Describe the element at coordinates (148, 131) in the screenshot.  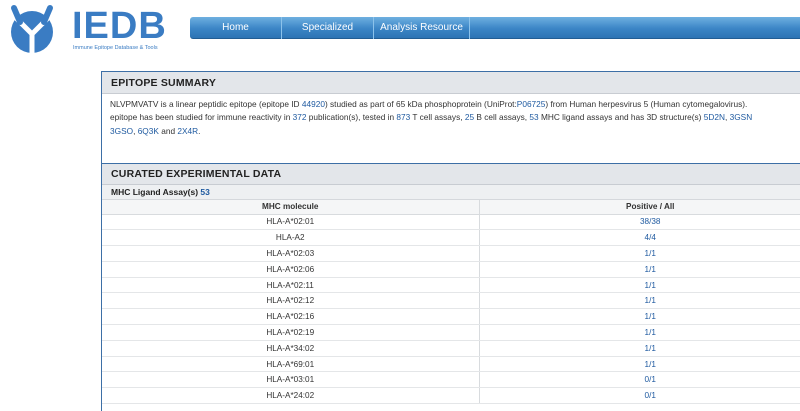
I see `structure-link-4: 6Q3K` at that location.